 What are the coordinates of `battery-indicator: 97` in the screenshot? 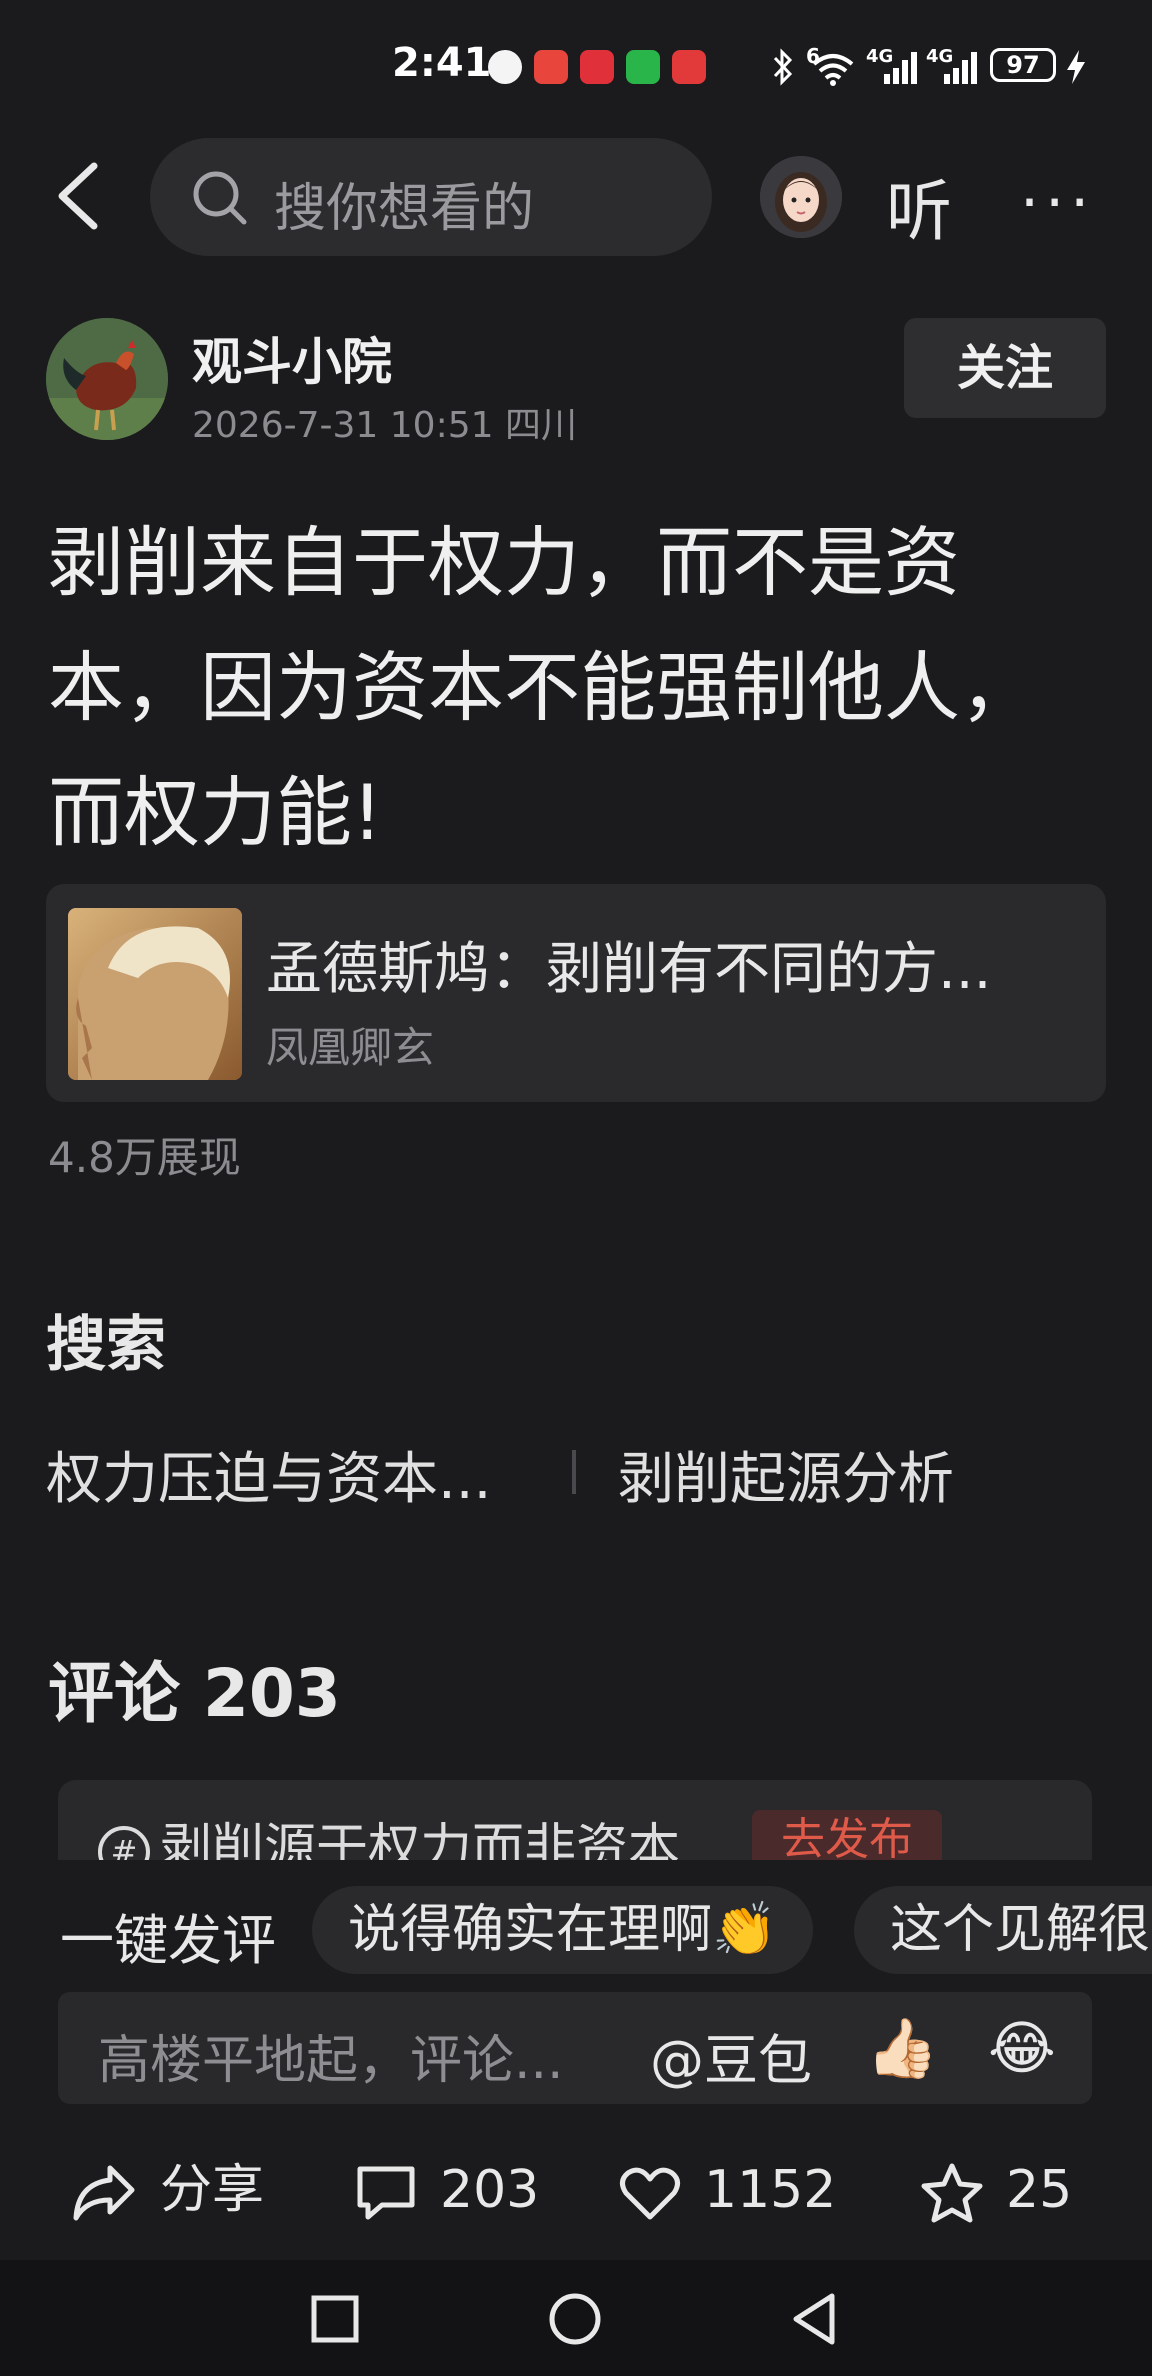 It's located at (1023, 65).